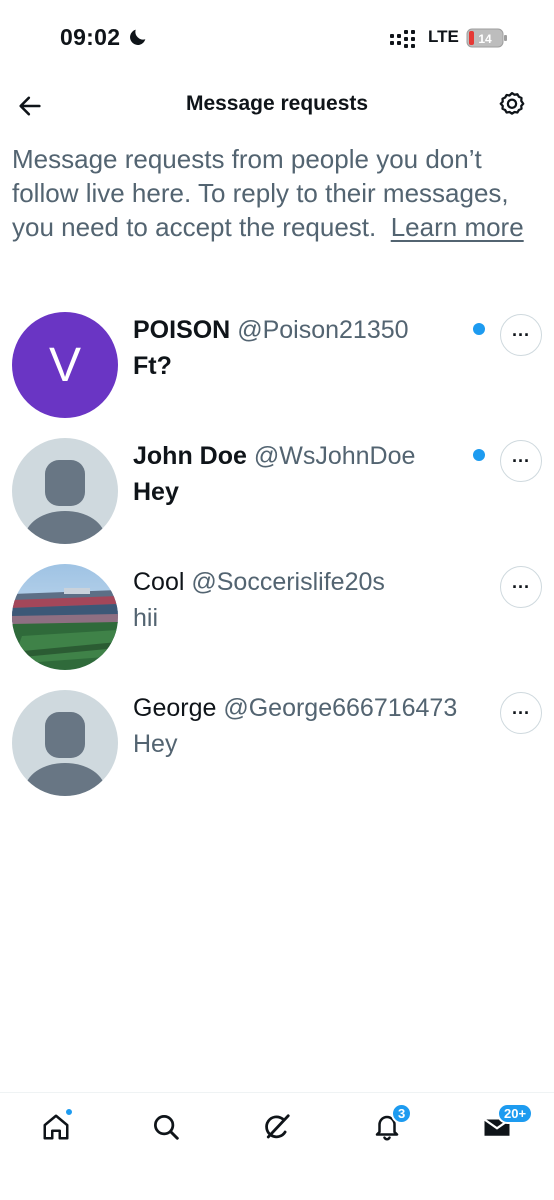 Image resolution: width=554 pixels, height=1200 pixels. I want to click on nav-home, so click(56, 1127).